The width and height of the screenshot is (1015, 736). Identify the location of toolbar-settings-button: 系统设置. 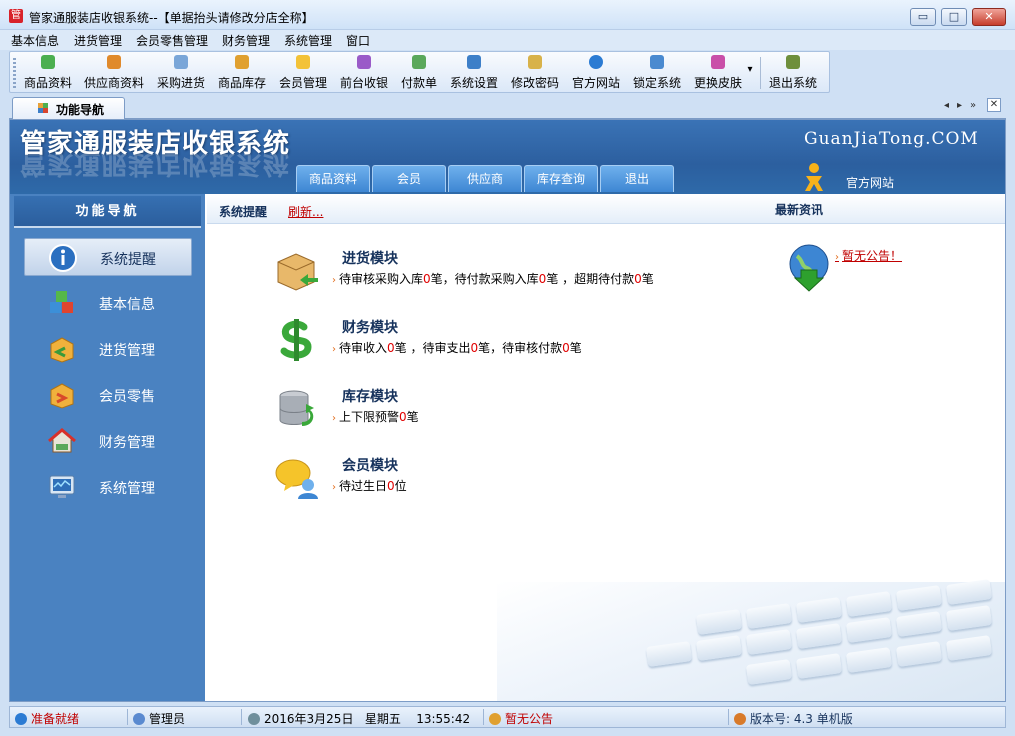
(474, 73).